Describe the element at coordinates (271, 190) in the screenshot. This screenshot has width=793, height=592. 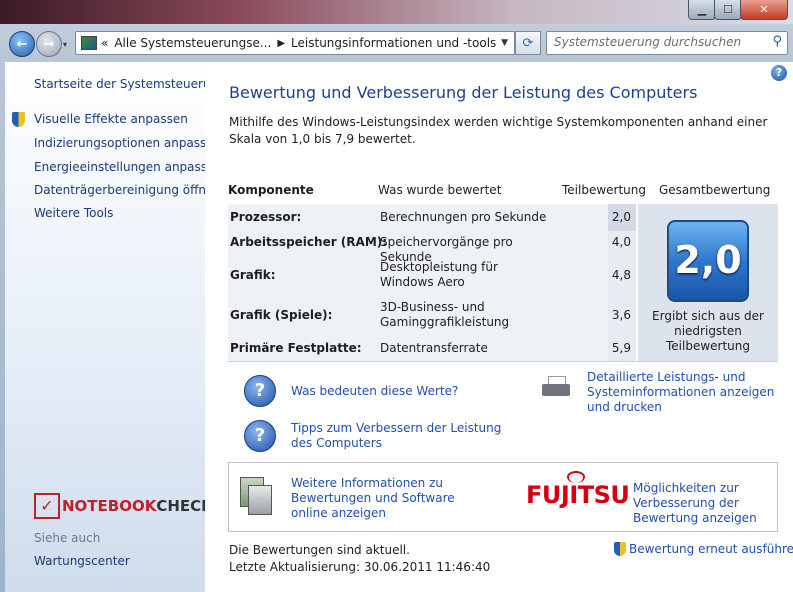
I see `header-component: Komponente` at that location.